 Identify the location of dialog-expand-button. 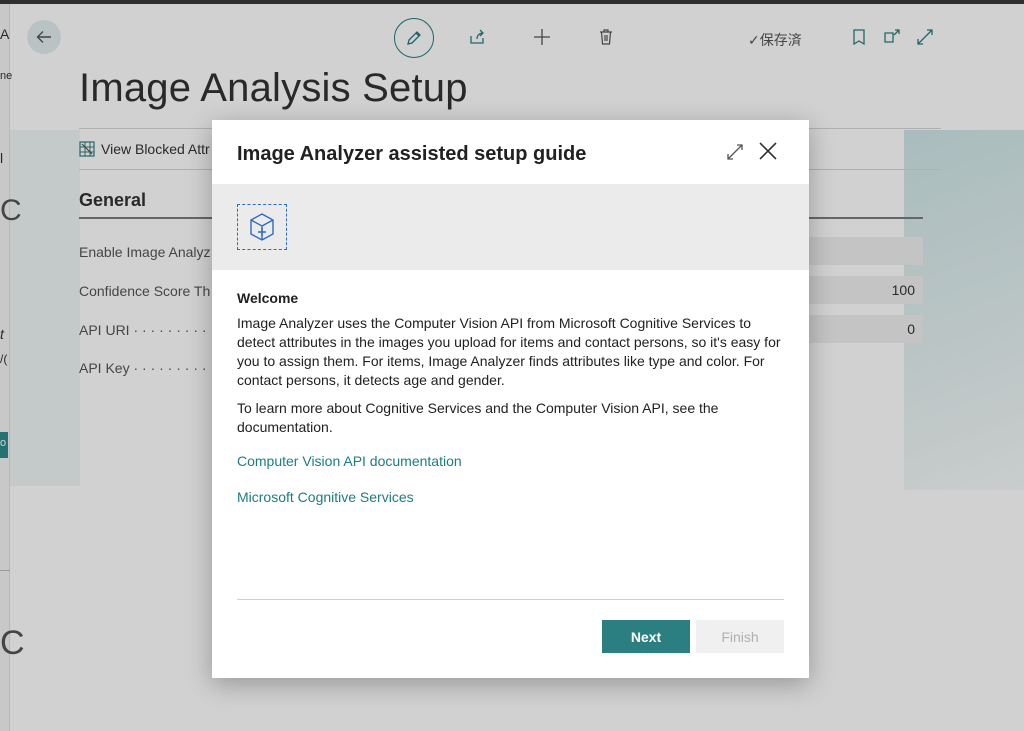
(735, 152).